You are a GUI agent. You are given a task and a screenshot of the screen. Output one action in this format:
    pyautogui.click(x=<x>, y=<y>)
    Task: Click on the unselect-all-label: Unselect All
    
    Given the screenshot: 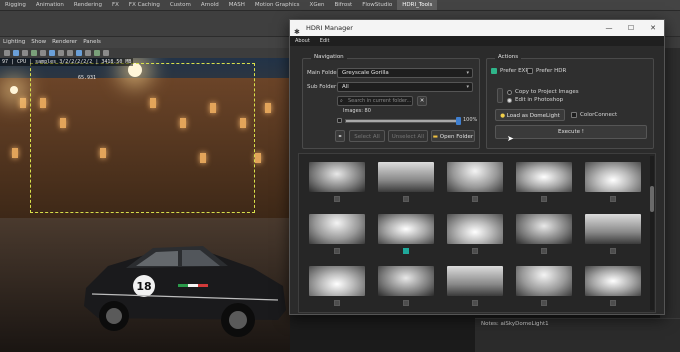 What is the action you would take?
    pyautogui.click(x=408, y=137)
    